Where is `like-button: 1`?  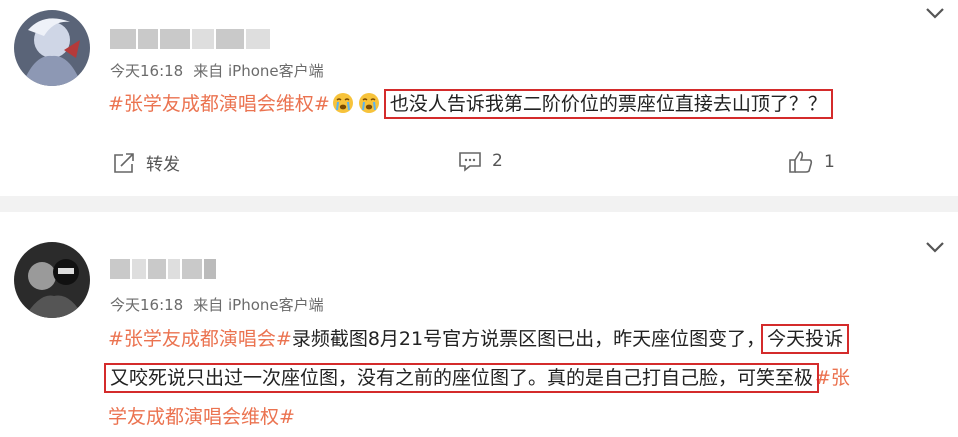 like-button: 1 is located at coordinates (811, 162).